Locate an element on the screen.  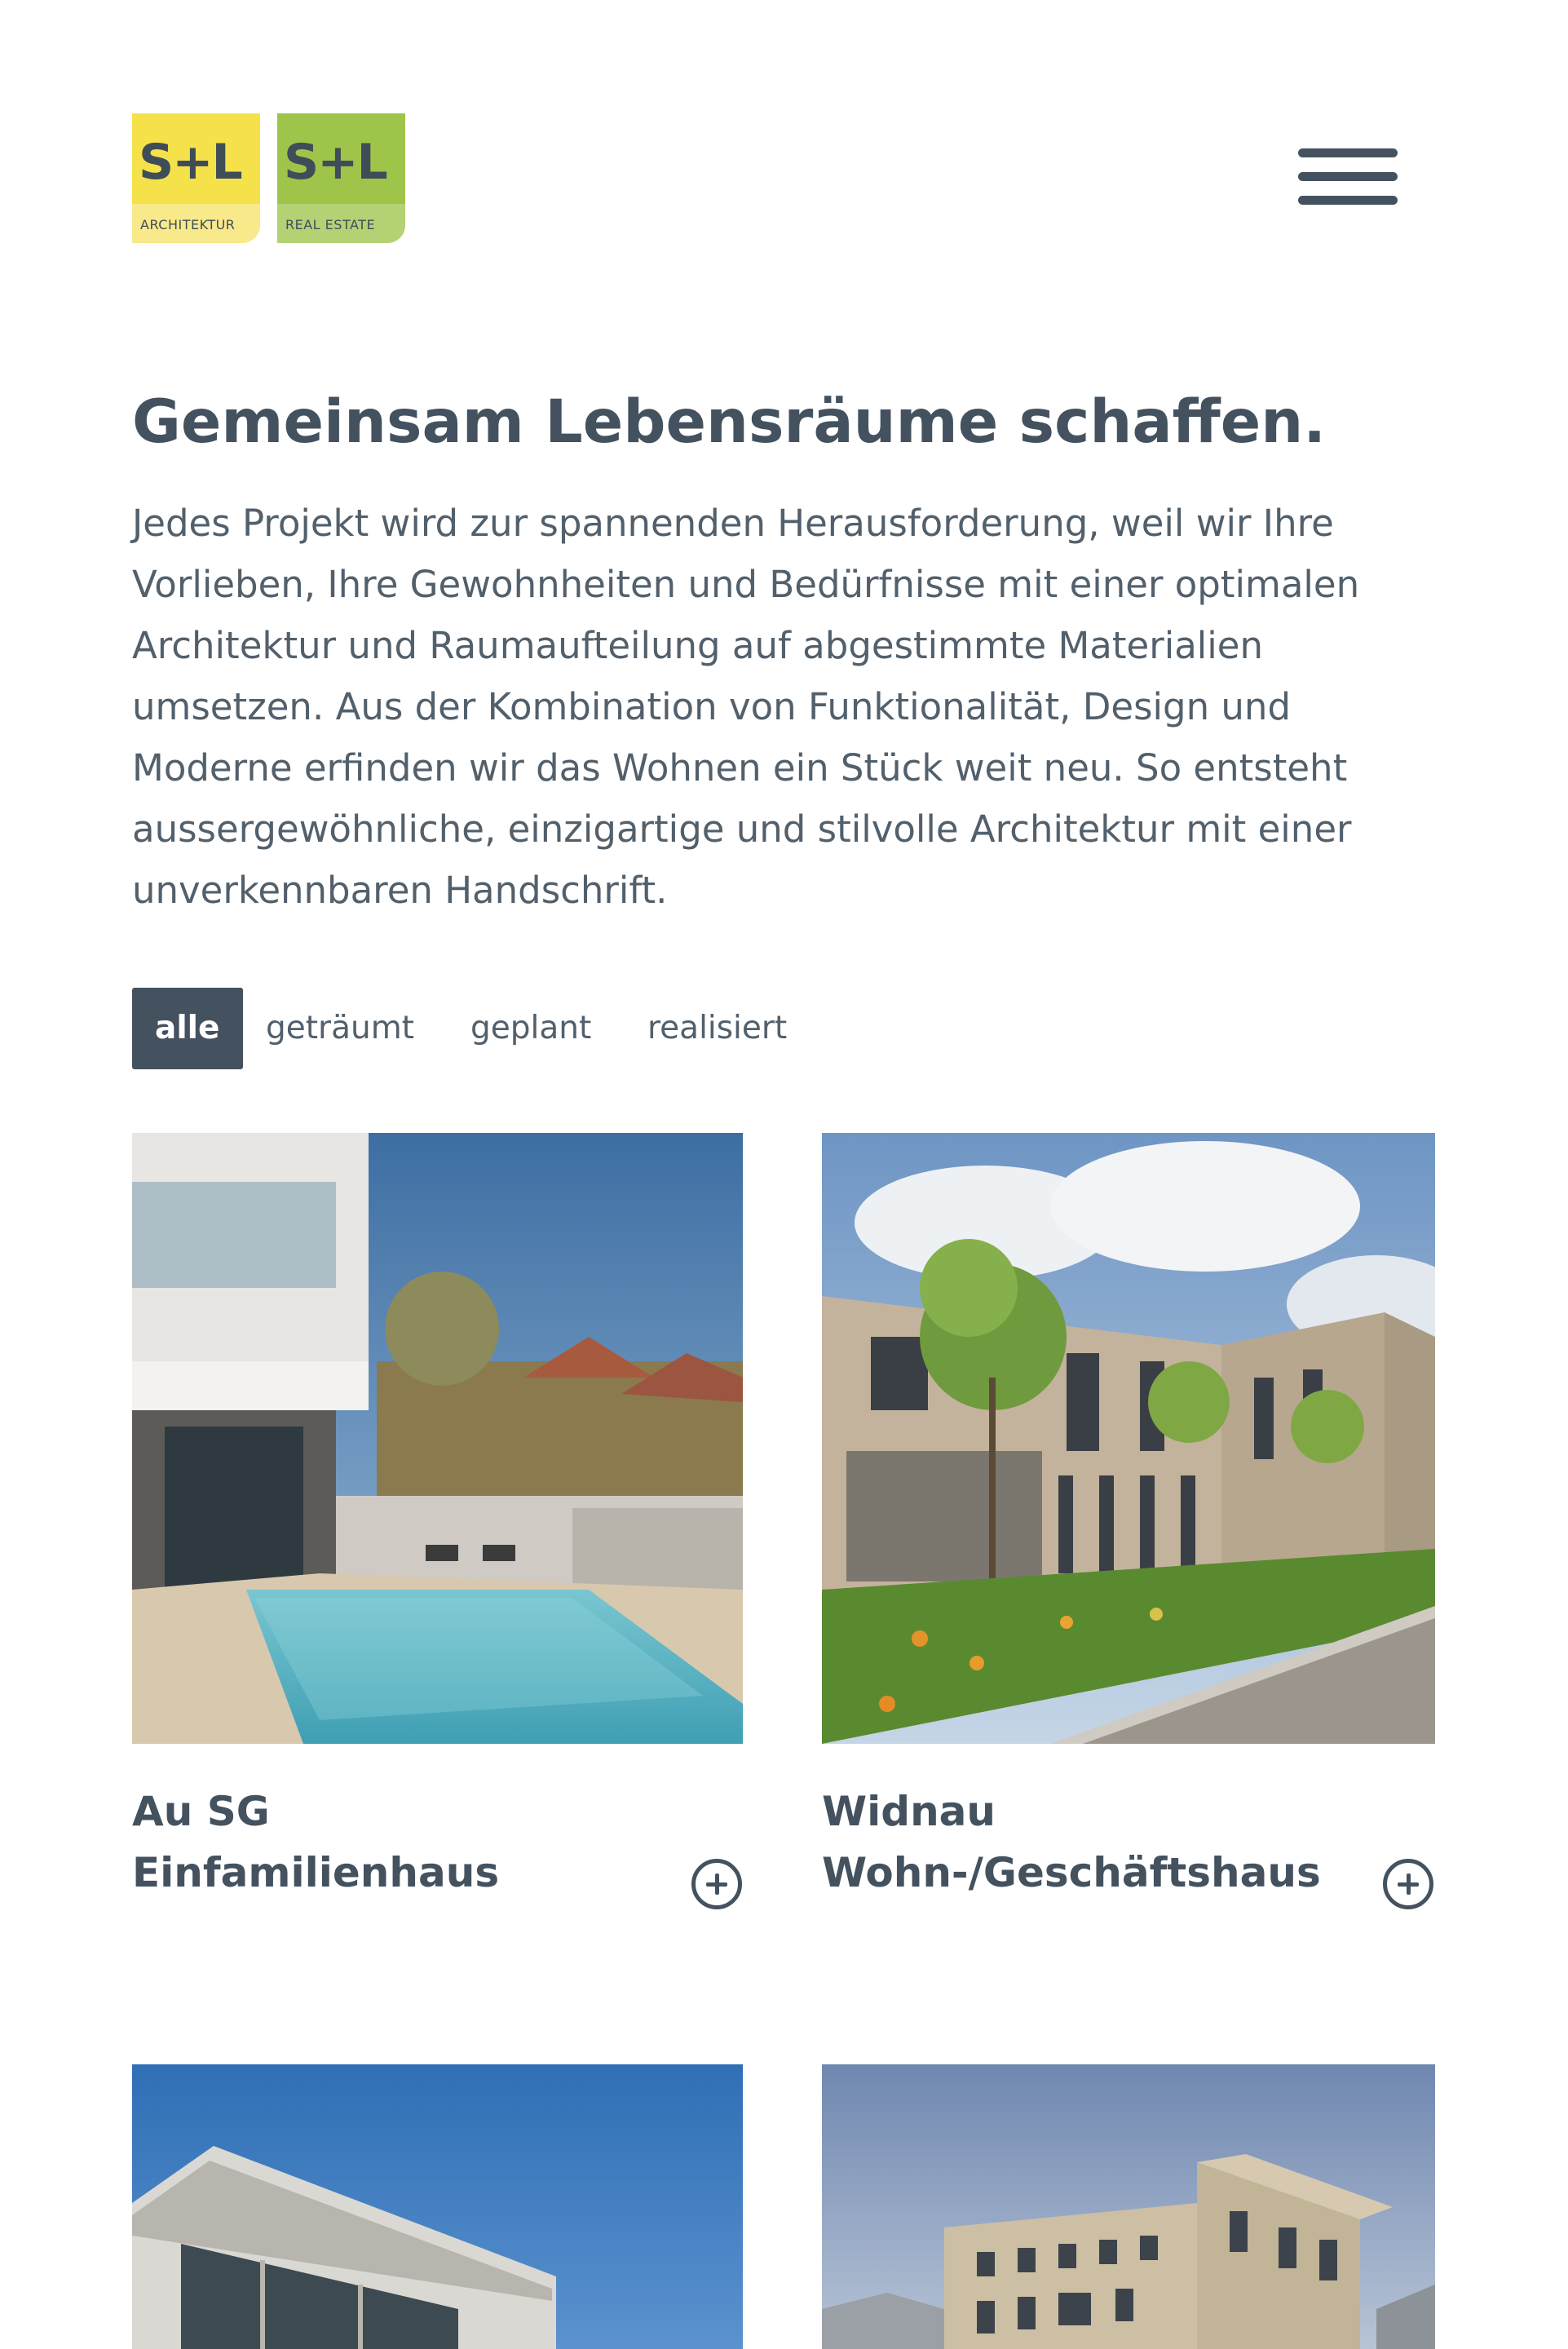
project-location-au-sg: Au SG is located at coordinates (201, 1812).